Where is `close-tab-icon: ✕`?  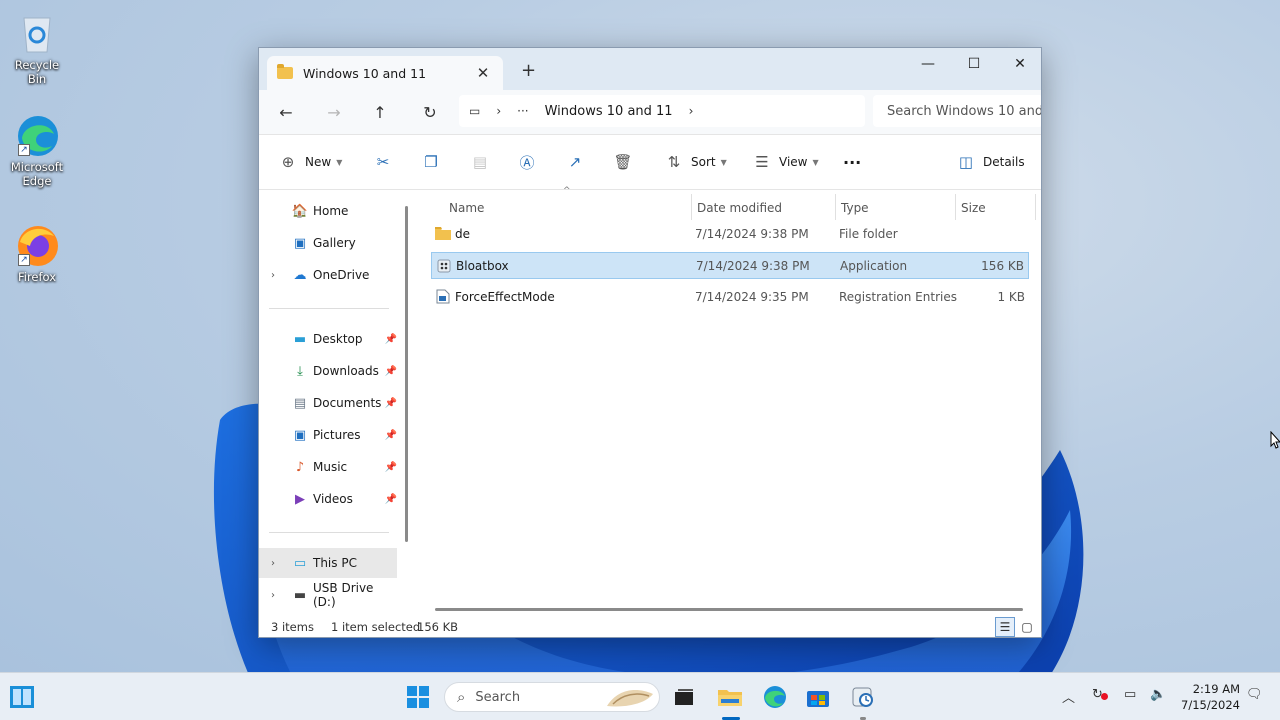
close-tab-icon: ✕ is located at coordinates (483, 73).